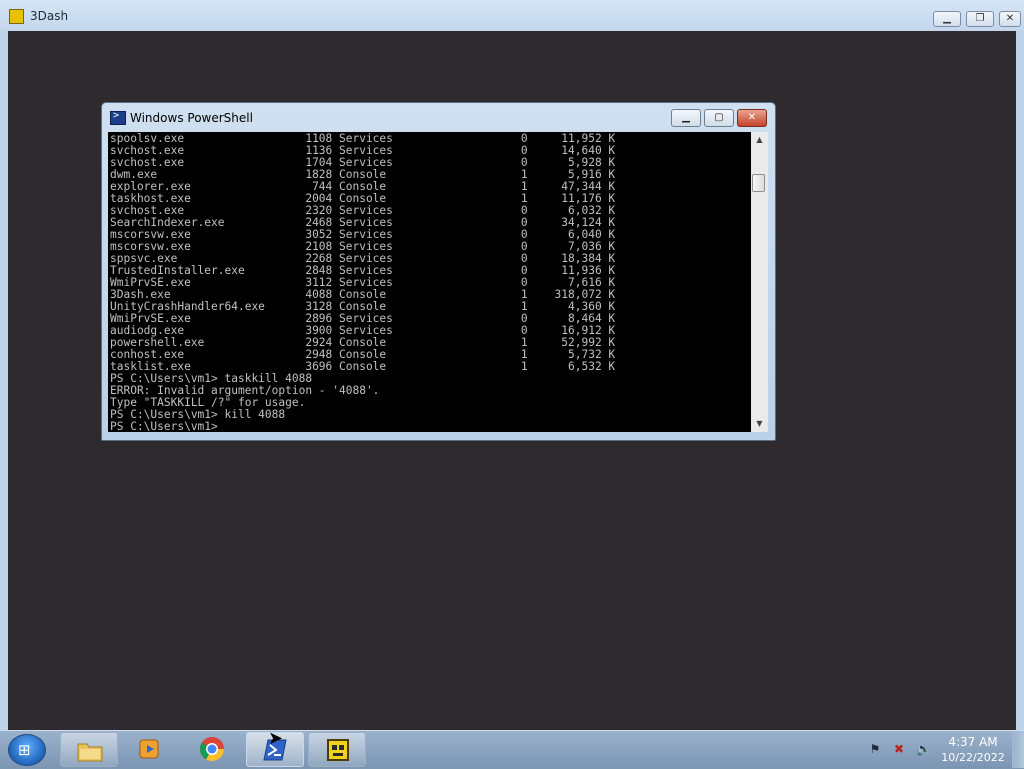 The width and height of the screenshot is (1024, 769). I want to click on windows-logo-icon: ⊞, so click(24, 750).